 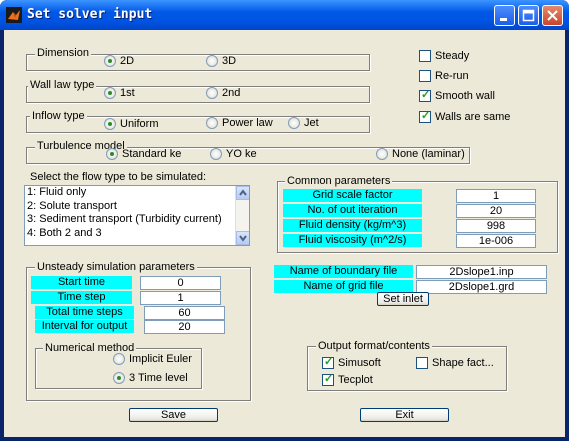 I want to click on simusoft-checkbox: Simusoft, so click(x=351, y=362).